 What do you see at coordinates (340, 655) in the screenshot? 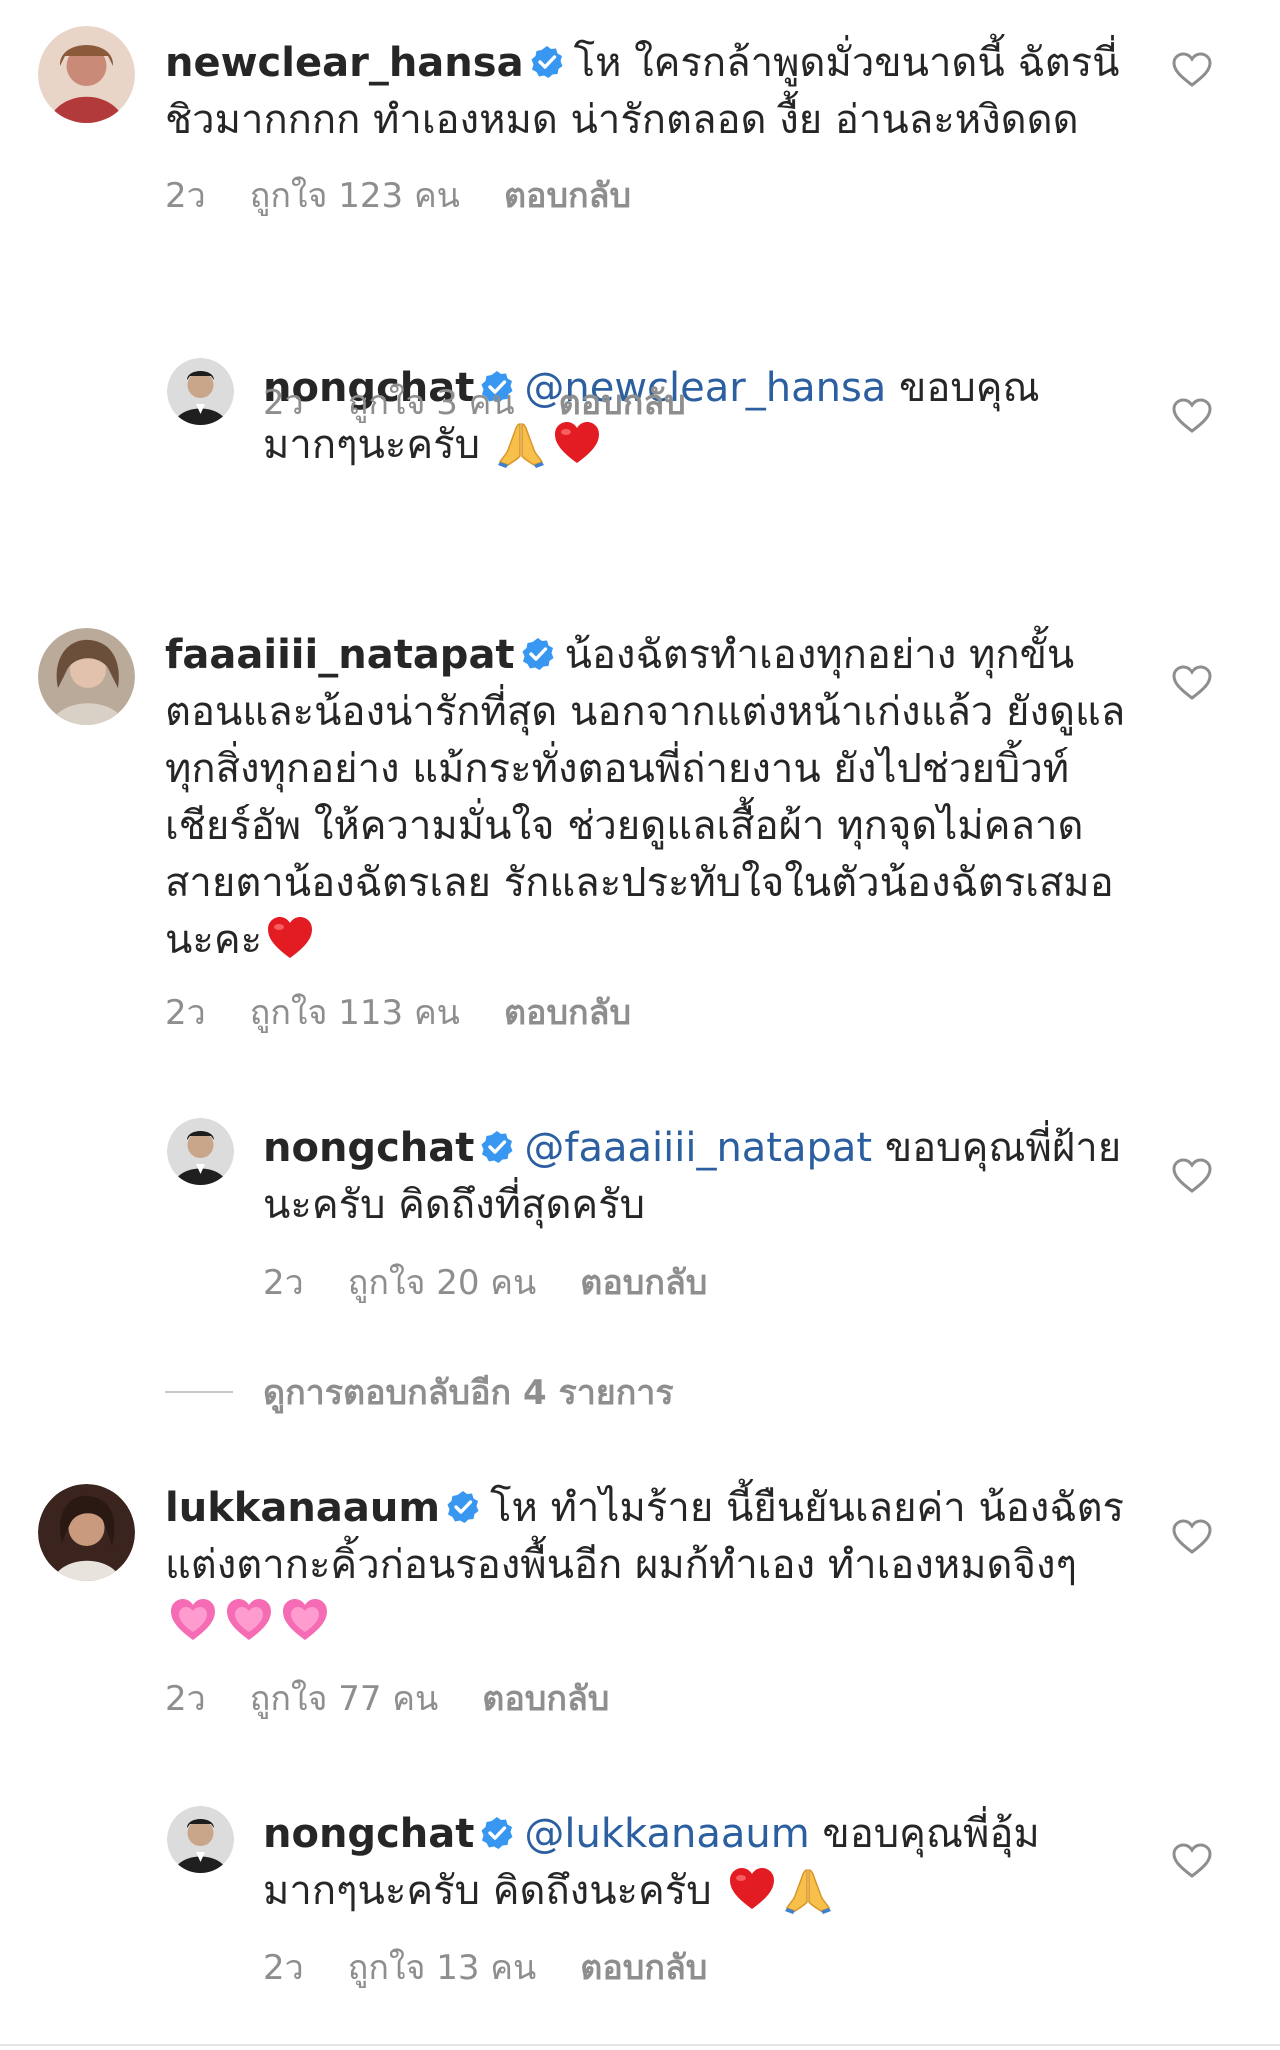
I see `username: faaaiiii_natapat` at bounding box center [340, 655].